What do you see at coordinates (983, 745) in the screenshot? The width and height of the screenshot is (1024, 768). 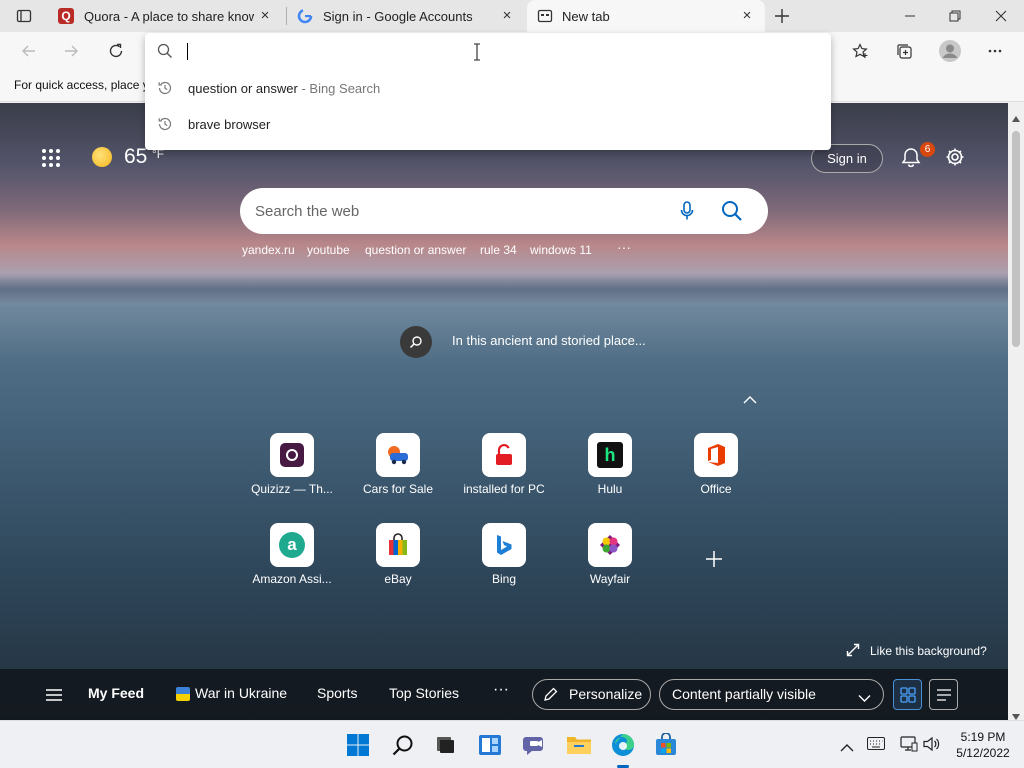 I see `system-clock: 5:19 PM 5/12/2022` at bounding box center [983, 745].